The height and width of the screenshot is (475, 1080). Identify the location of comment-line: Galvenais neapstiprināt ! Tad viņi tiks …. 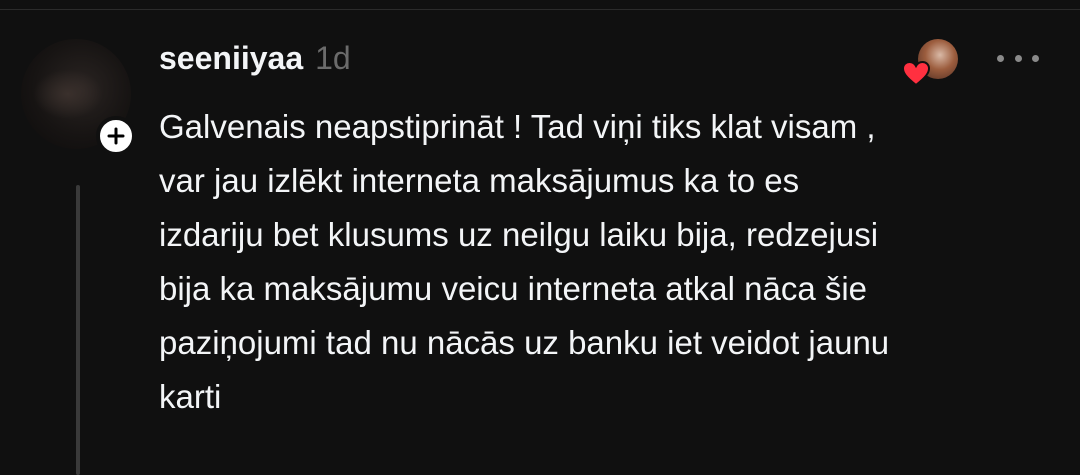
(517, 126).